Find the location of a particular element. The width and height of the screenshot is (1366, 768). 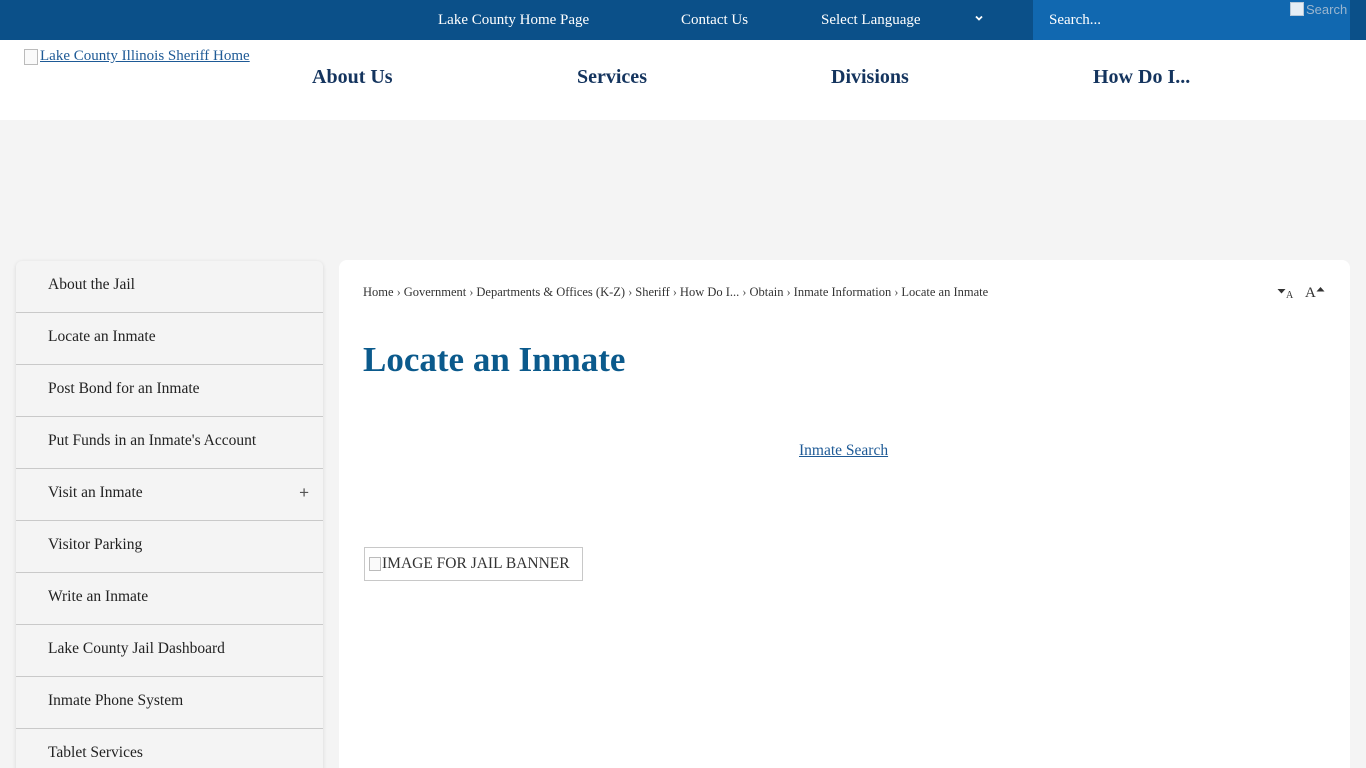

search-button: Search is located at coordinates (1319, 13).